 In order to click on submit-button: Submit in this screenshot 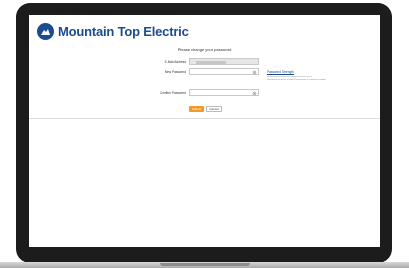, I will do `click(196, 109)`.